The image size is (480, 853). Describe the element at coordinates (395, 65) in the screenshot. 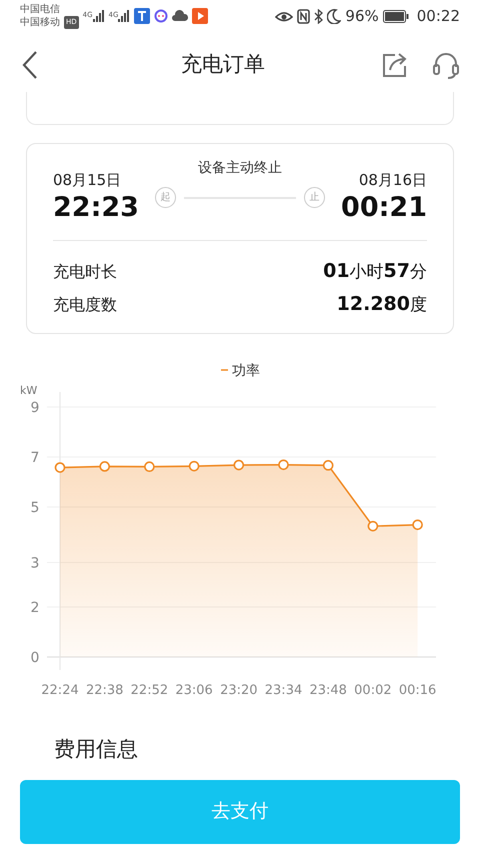

I see `share-icon` at that location.